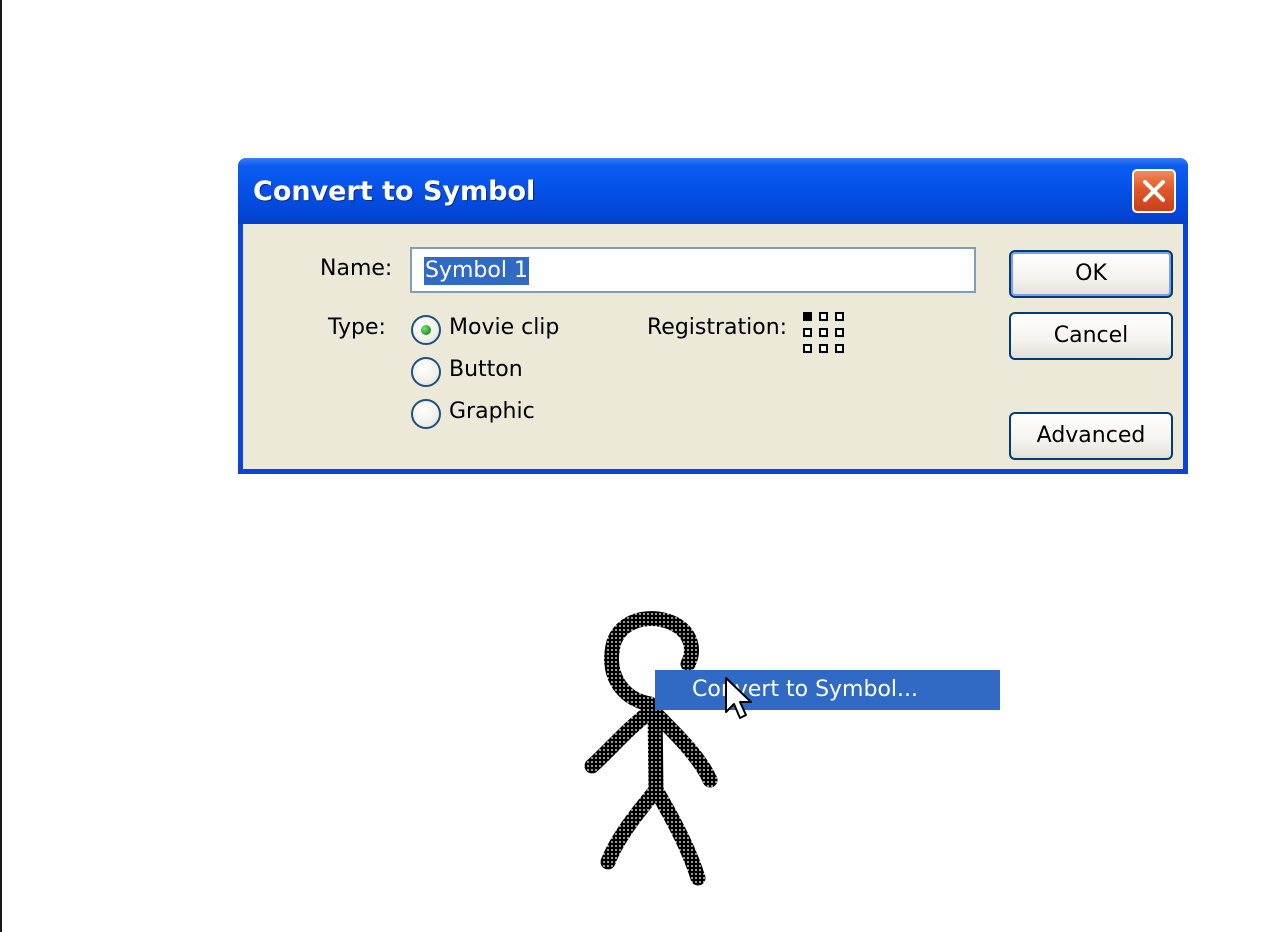 This screenshot has height=932, width=1280. What do you see at coordinates (807, 332) in the screenshot?
I see `registration-cell-middle-left` at bounding box center [807, 332].